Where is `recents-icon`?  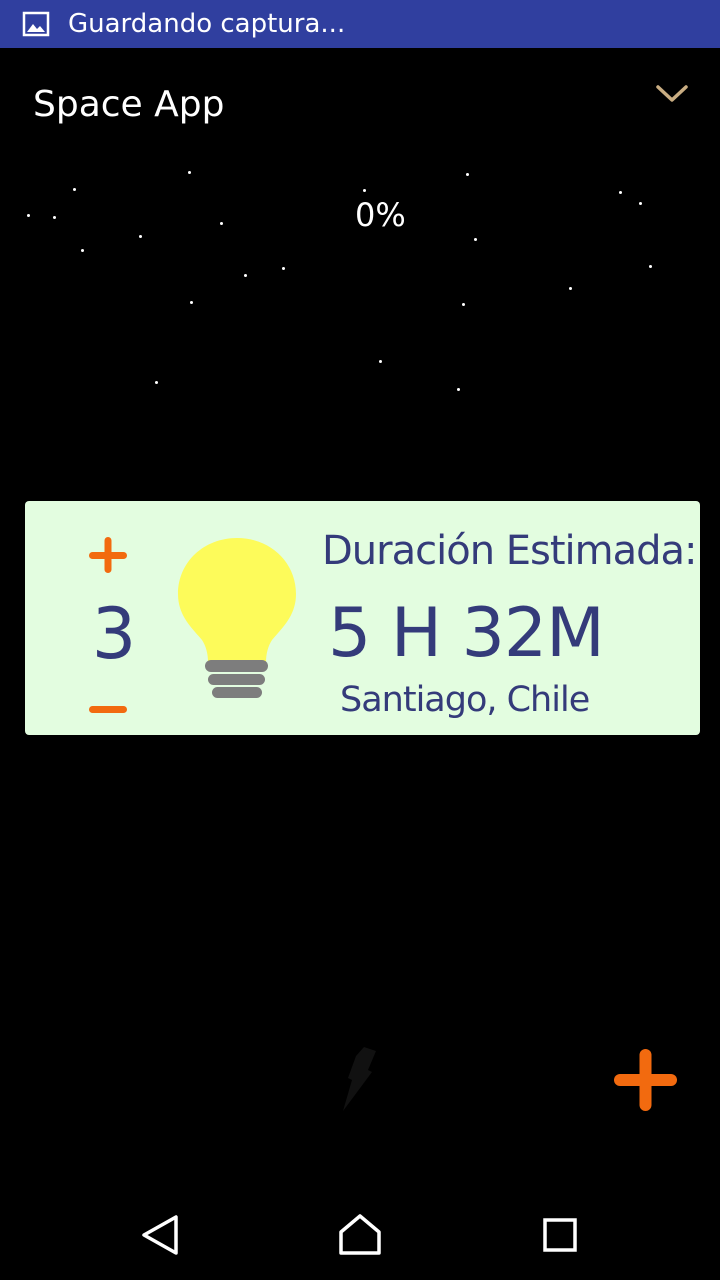
recents-icon is located at coordinates (560, 1235).